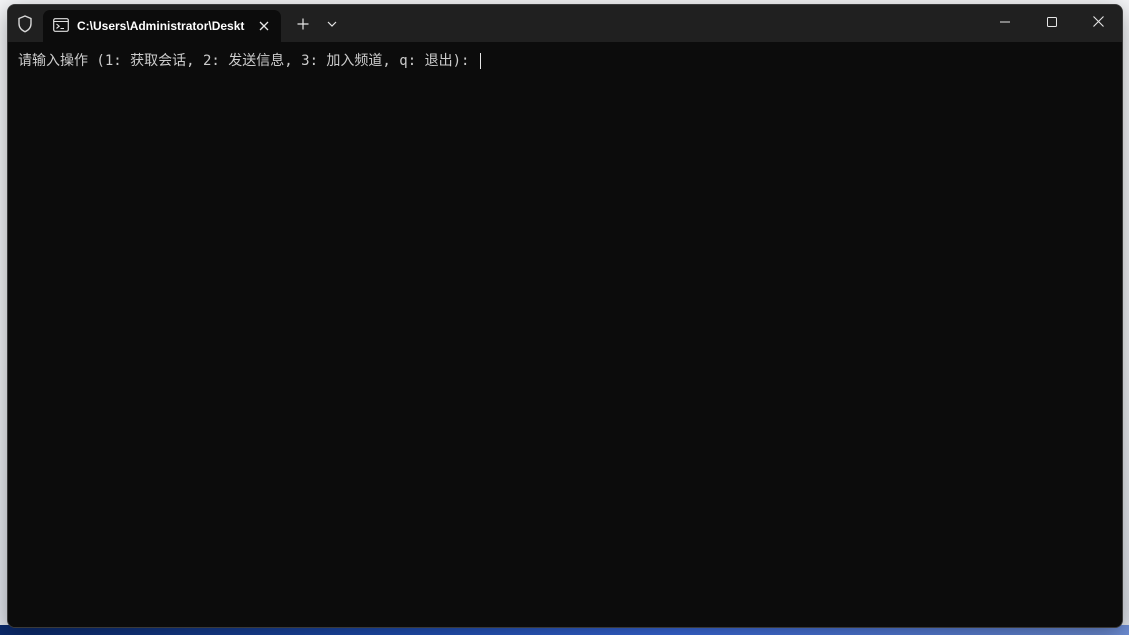 This screenshot has width=1129, height=635. What do you see at coordinates (480, 61) in the screenshot?
I see `text-cursor` at bounding box center [480, 61].